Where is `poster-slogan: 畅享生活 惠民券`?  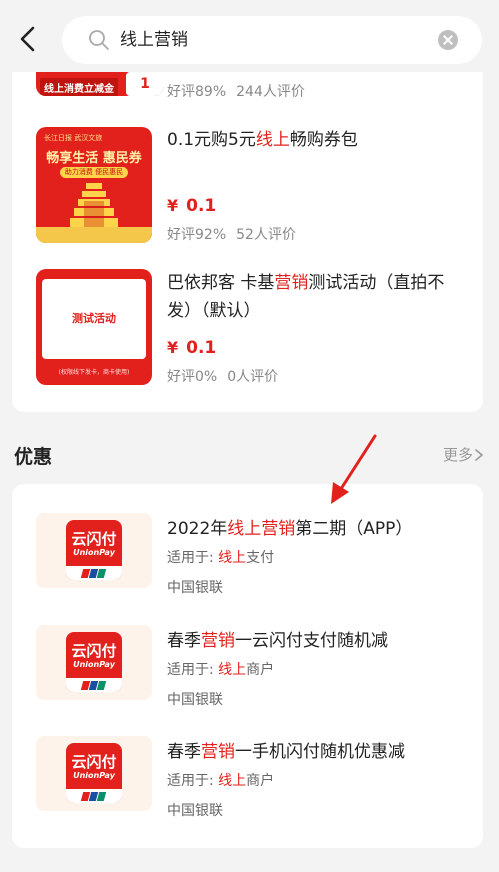
poster-slogan: 畅享生活 惠民券 is located at coordinates (94, 158).